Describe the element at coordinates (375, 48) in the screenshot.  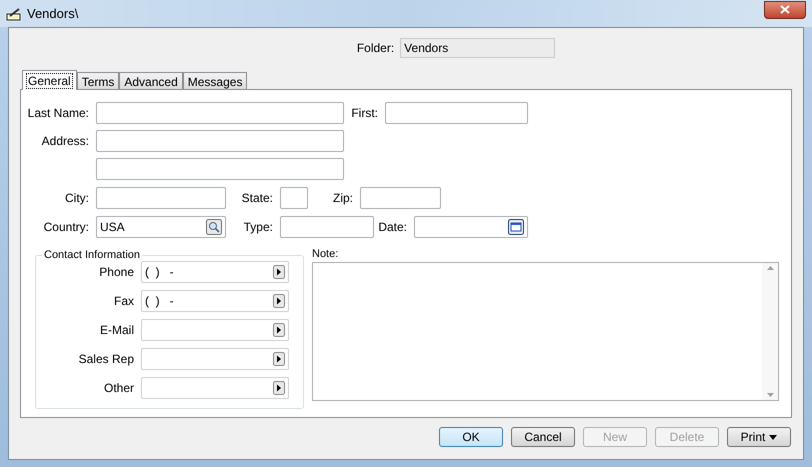
I see `field-label: Folder:` at that location.